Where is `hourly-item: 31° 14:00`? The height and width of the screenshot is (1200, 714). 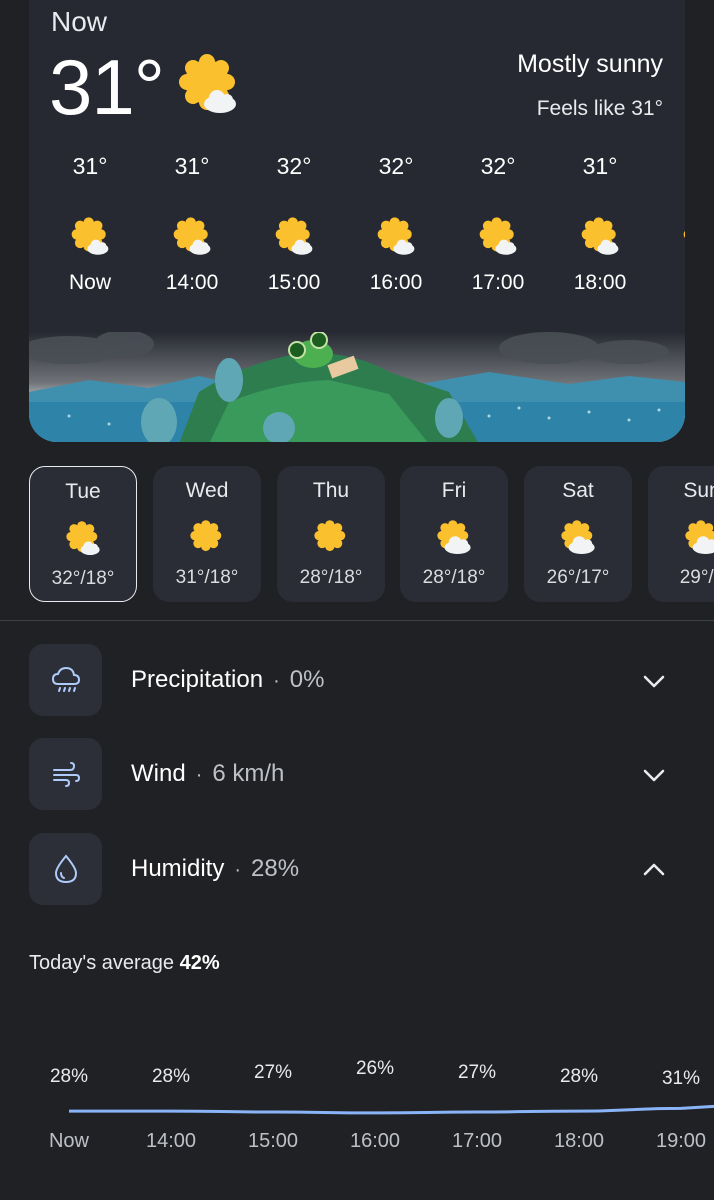 hourly-item: 31° 14:00 is located at coordinates (192, 224).